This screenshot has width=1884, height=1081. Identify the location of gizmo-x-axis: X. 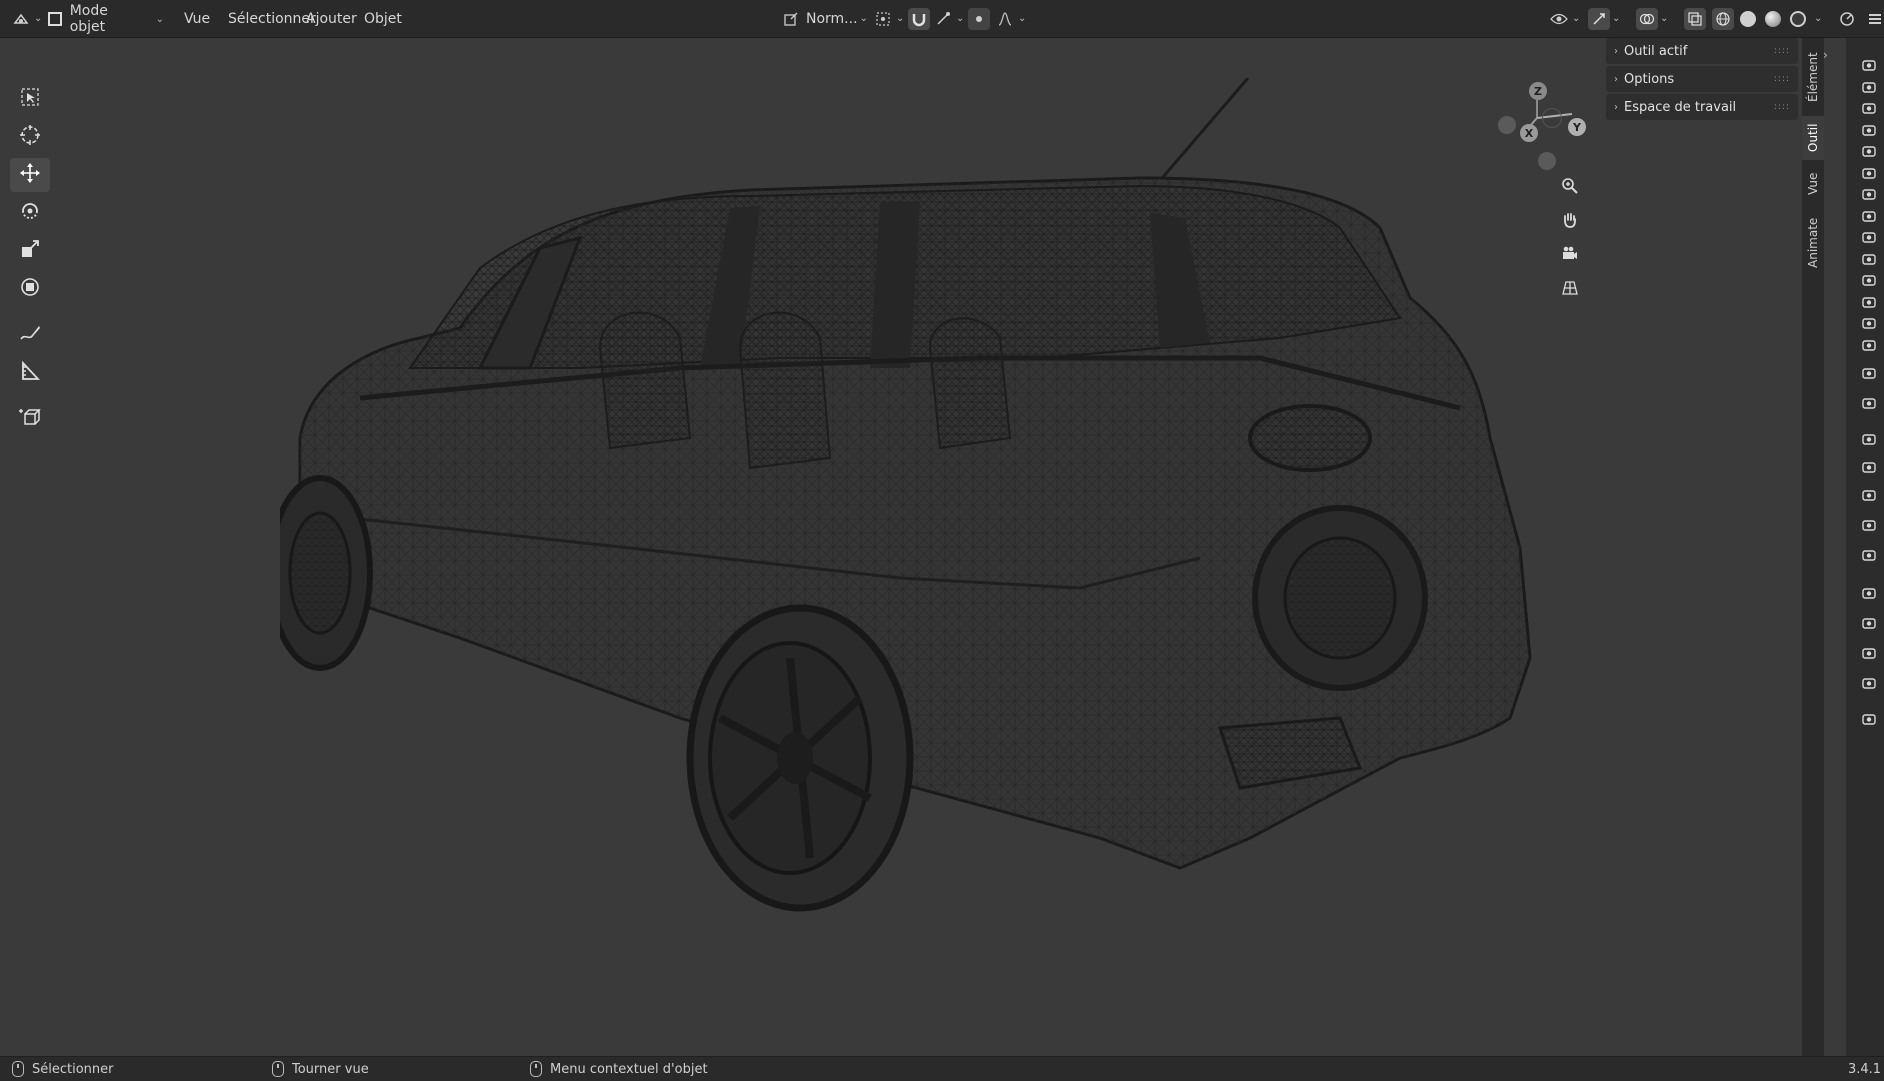
(1529, 133).